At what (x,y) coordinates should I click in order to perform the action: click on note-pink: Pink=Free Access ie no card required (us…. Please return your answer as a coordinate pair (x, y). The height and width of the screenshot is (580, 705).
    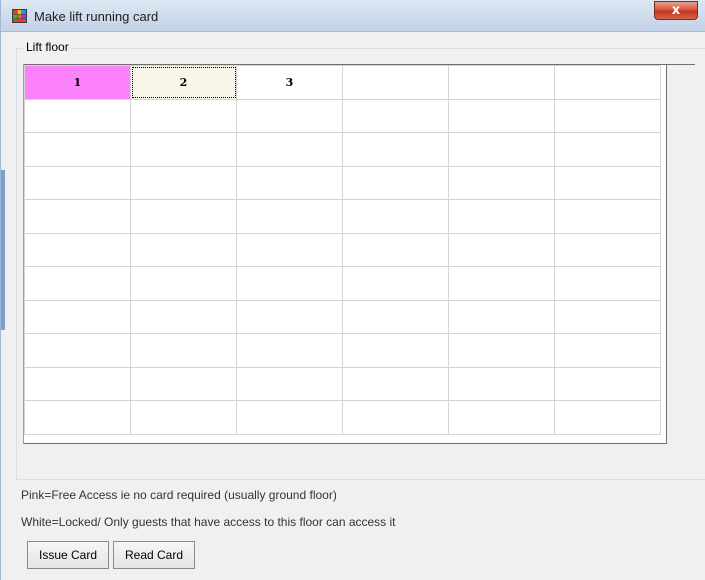
    Looking at the image, I should click on (179, 495).